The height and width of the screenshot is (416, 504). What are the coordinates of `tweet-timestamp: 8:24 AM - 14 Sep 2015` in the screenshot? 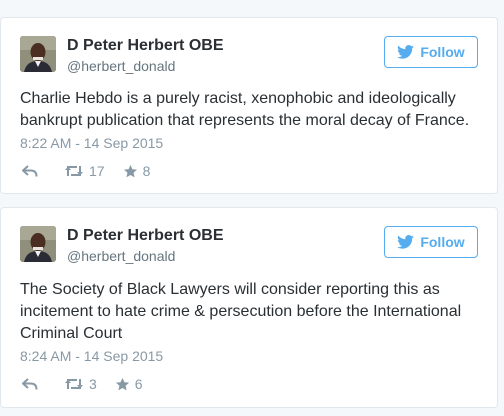 It's located at (91, 356).